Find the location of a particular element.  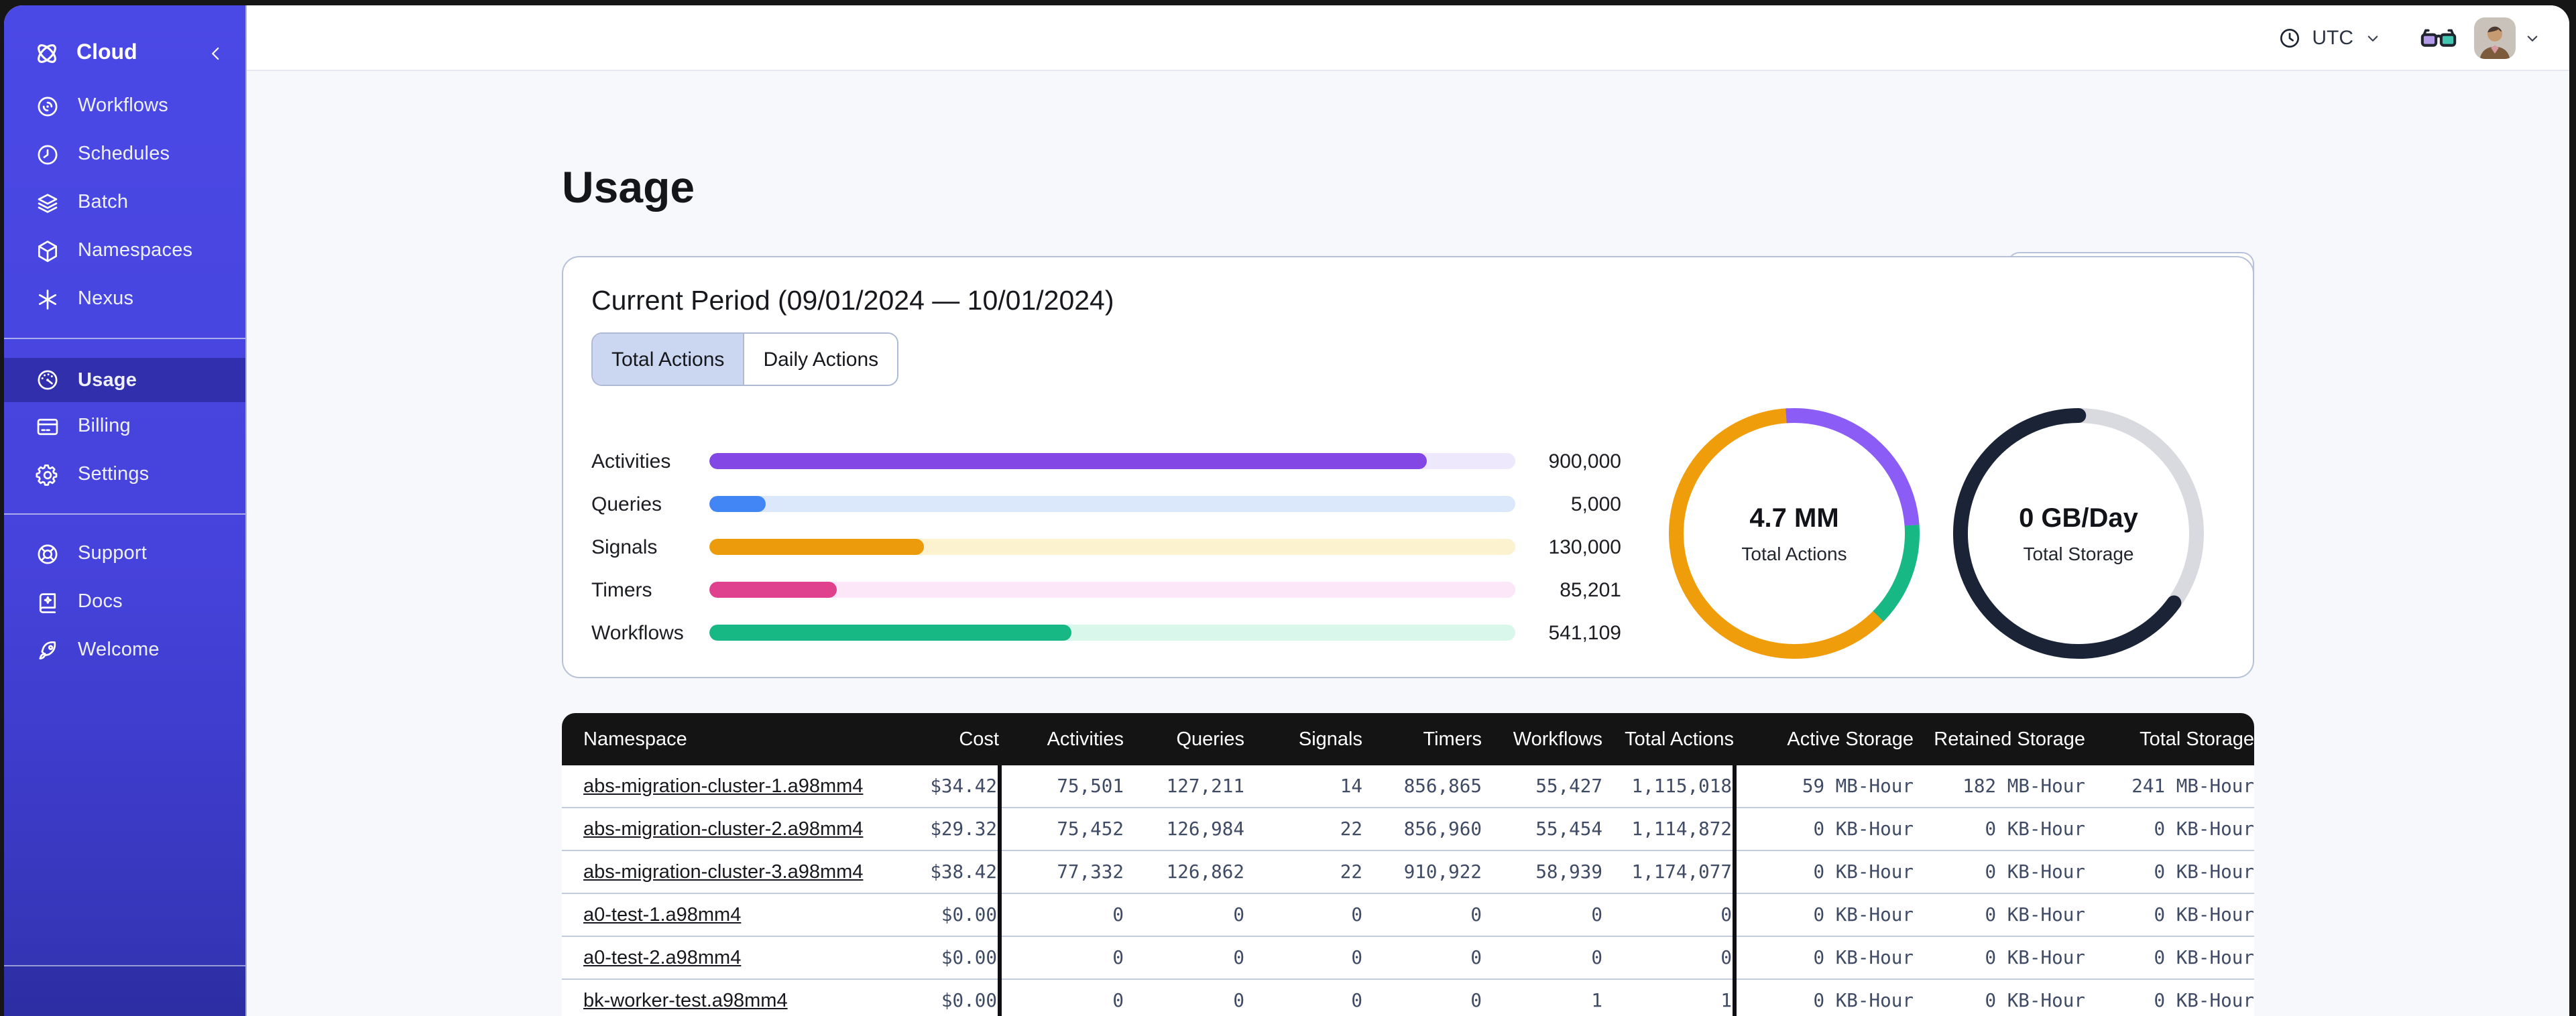

sidebar-nav-help: Support Docs Welcome is located at coordinates (124, 601).